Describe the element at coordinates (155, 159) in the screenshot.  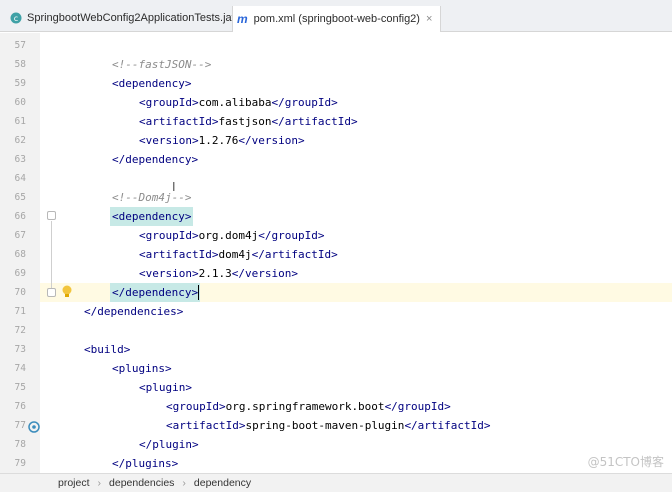
I see `xml-tag: </dependency>` at that location.